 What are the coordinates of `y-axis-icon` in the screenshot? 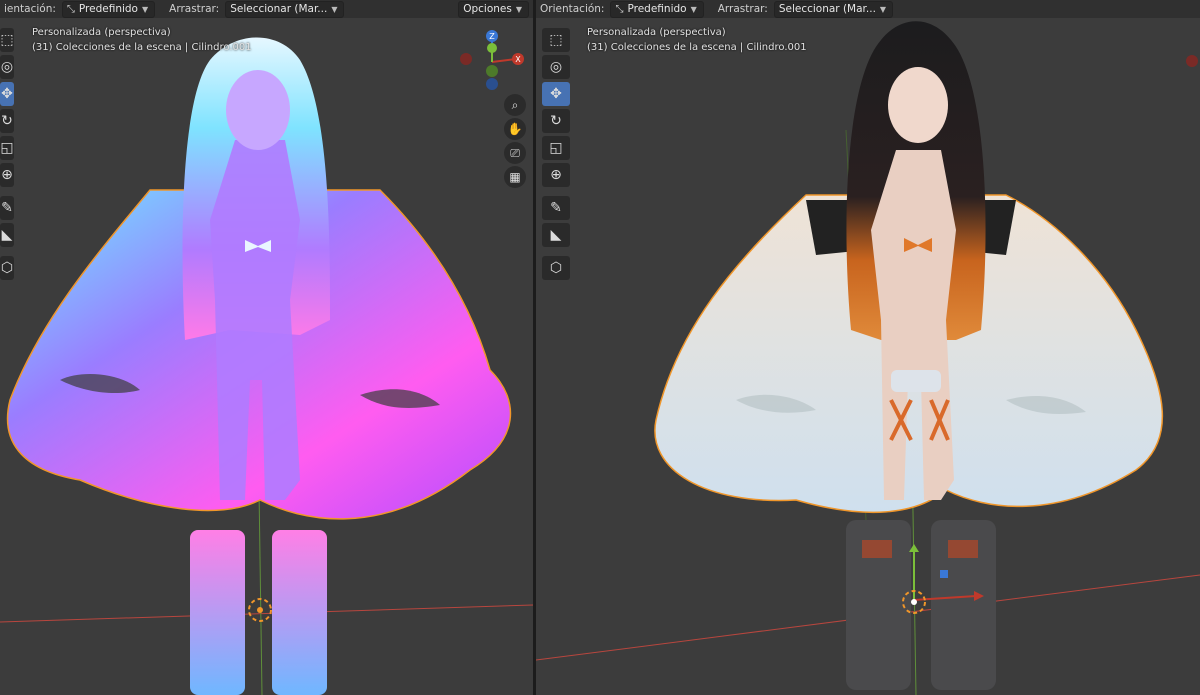 It's located at (492, 48).